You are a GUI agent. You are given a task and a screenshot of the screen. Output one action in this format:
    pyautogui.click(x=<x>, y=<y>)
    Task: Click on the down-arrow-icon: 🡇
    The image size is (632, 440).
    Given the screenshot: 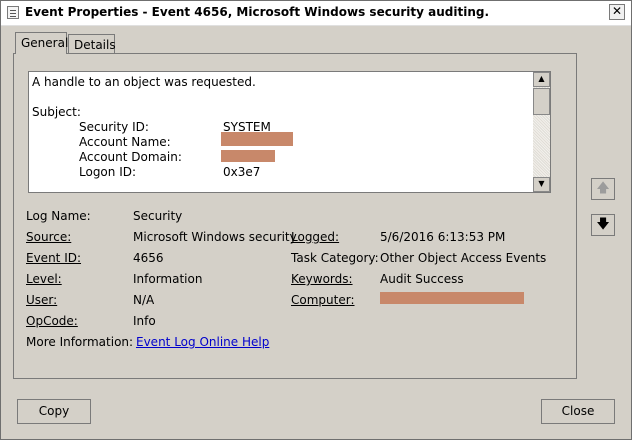 What is the action you would take?
    pyautogui.click(x=603, y=224)
    